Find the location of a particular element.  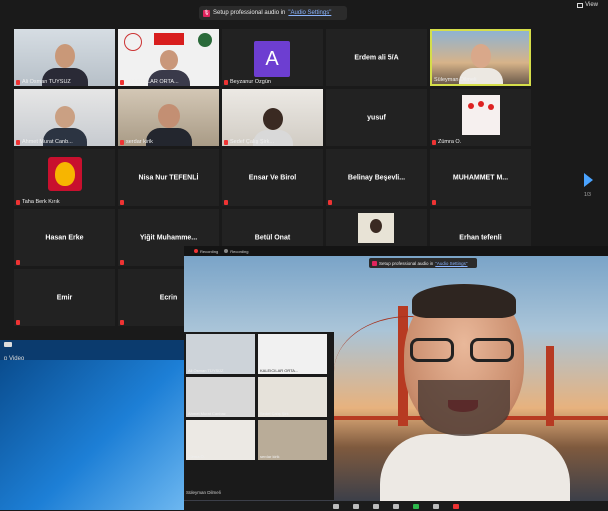

participant-name: Ali Osman TÜYSÜZ is located at coordinates (43, 82).